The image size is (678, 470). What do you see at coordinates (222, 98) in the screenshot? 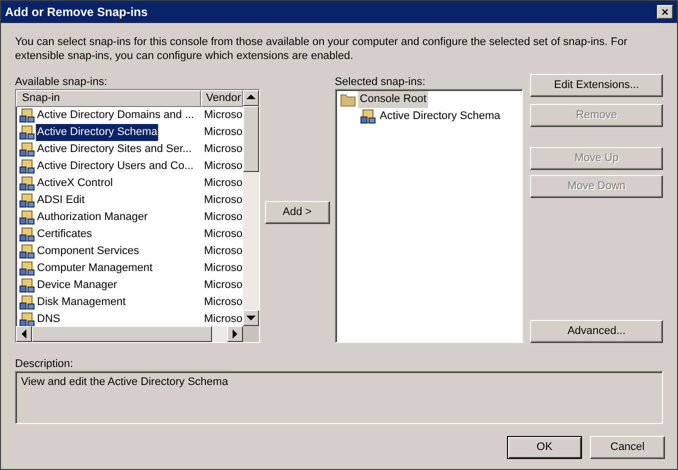
I see `column-header: Vendor` at bounding box center [222, 98].